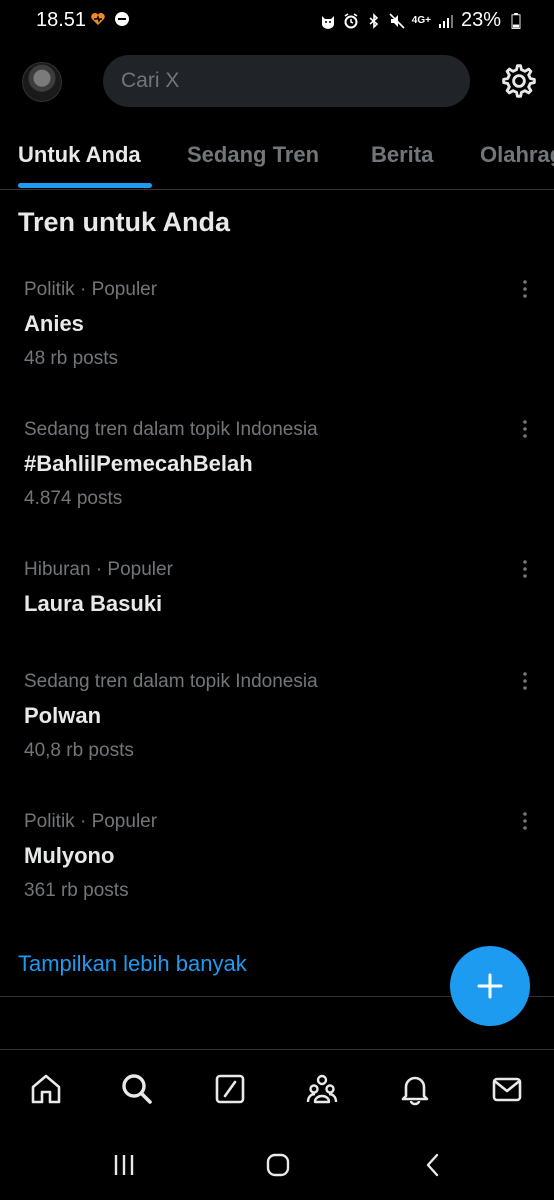 The width and height of the screenshot is (554, 1200). What do you see at coordinates (71, 358) in the screenshot?
I see `trend-post-count: 48 rb posts` at bounding box center [71, 358].